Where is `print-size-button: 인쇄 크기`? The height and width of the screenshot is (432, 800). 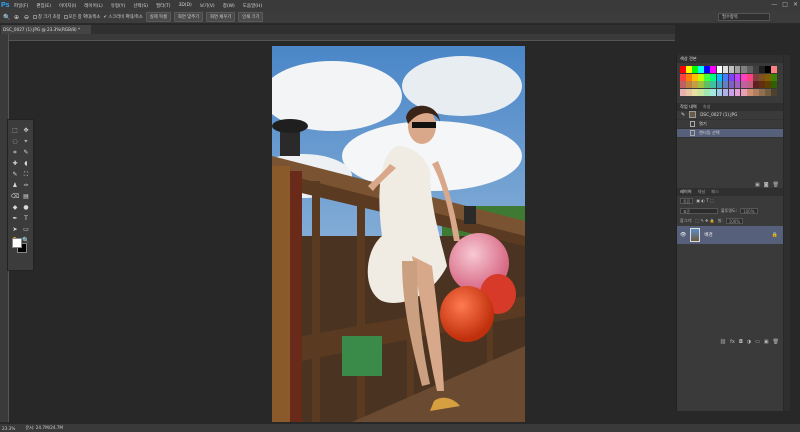 print-size-button: 인쇄 크기 is located at coordinates (251, 17).